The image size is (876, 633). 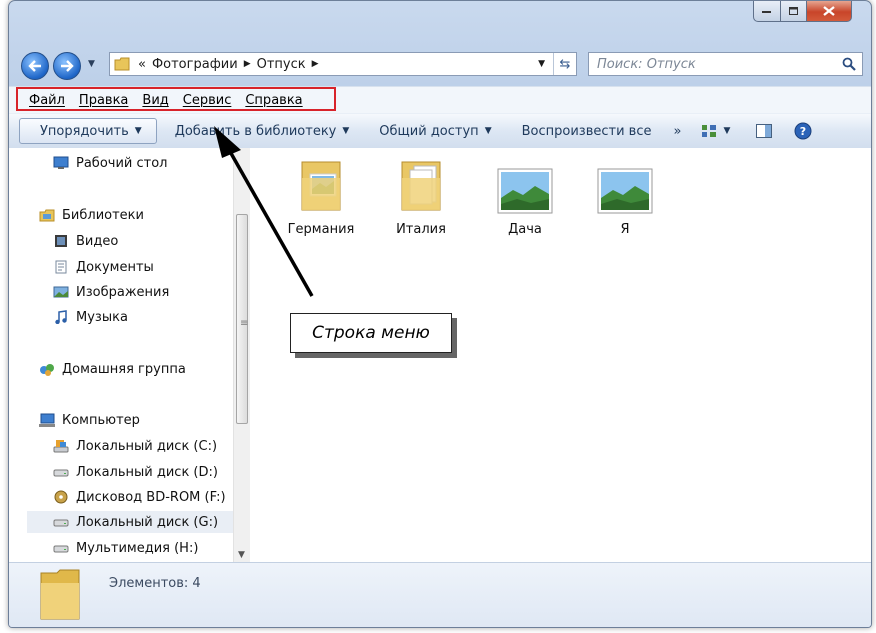 I want to click on search-input: Поиск: Отпуск, so click(x=646, y=64).